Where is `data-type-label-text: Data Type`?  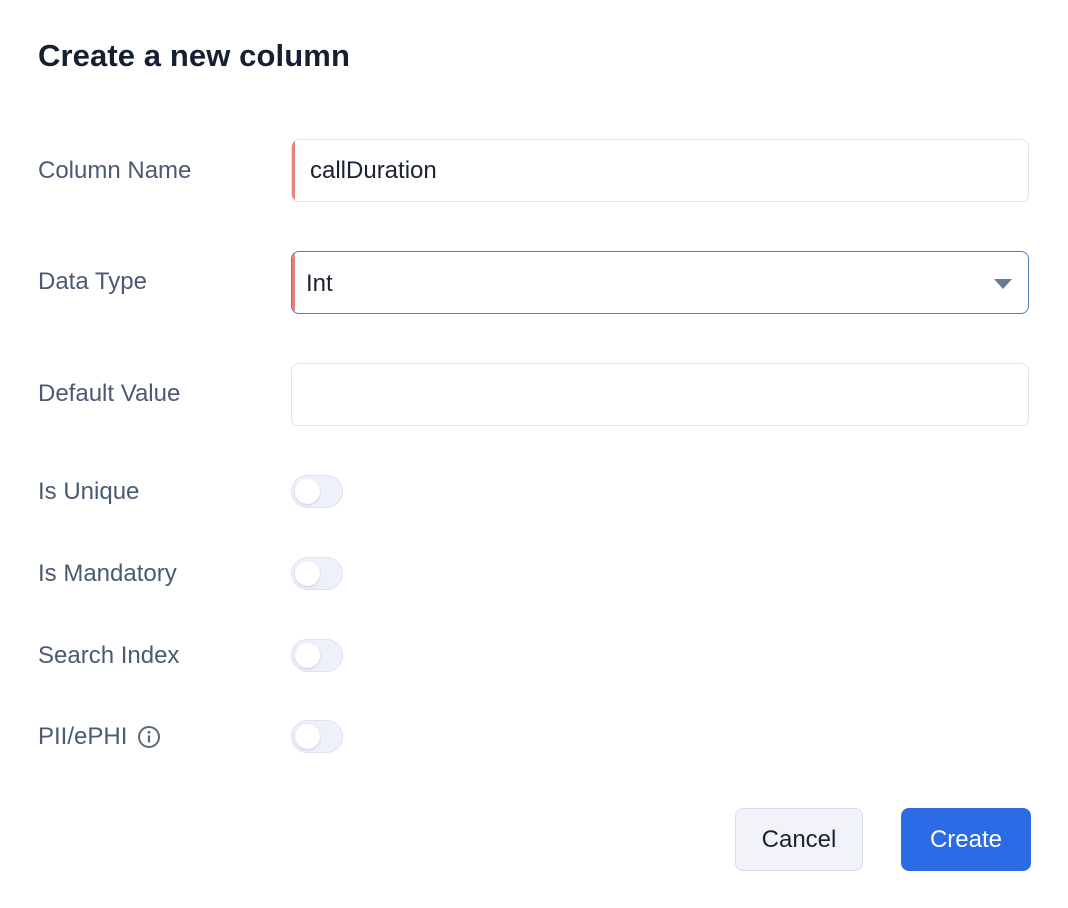 data-type-label-text: Data Type is located at coordinates (92, 281).